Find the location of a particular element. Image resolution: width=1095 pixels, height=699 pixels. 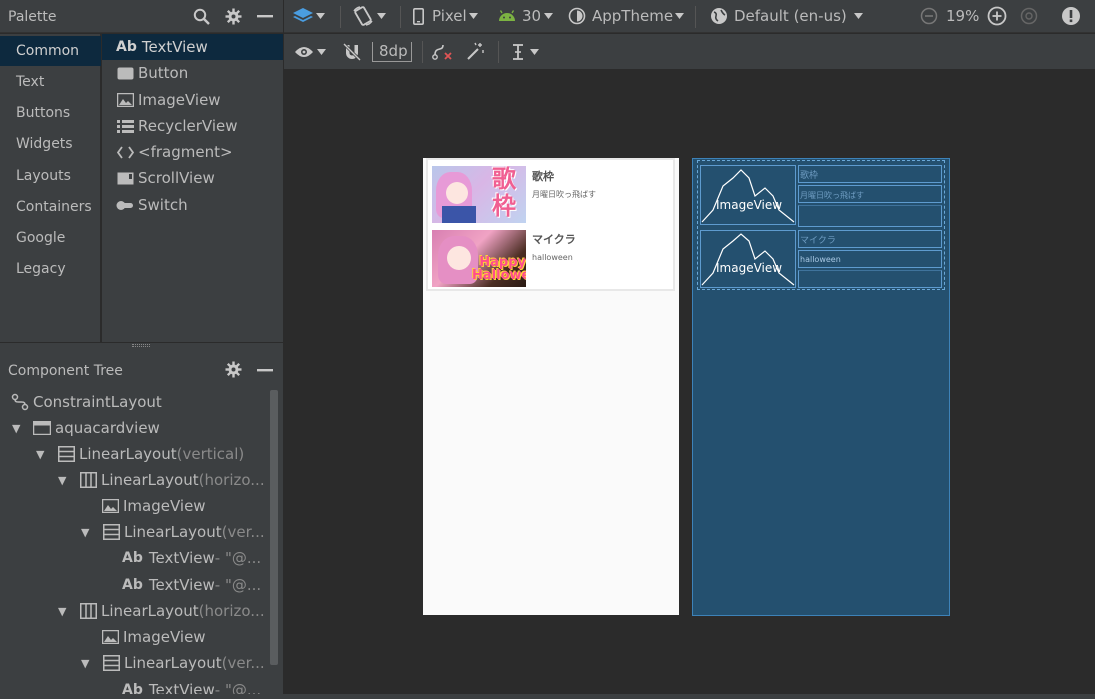

tree-row-label: ImageView is located at coordinates (164, 637).